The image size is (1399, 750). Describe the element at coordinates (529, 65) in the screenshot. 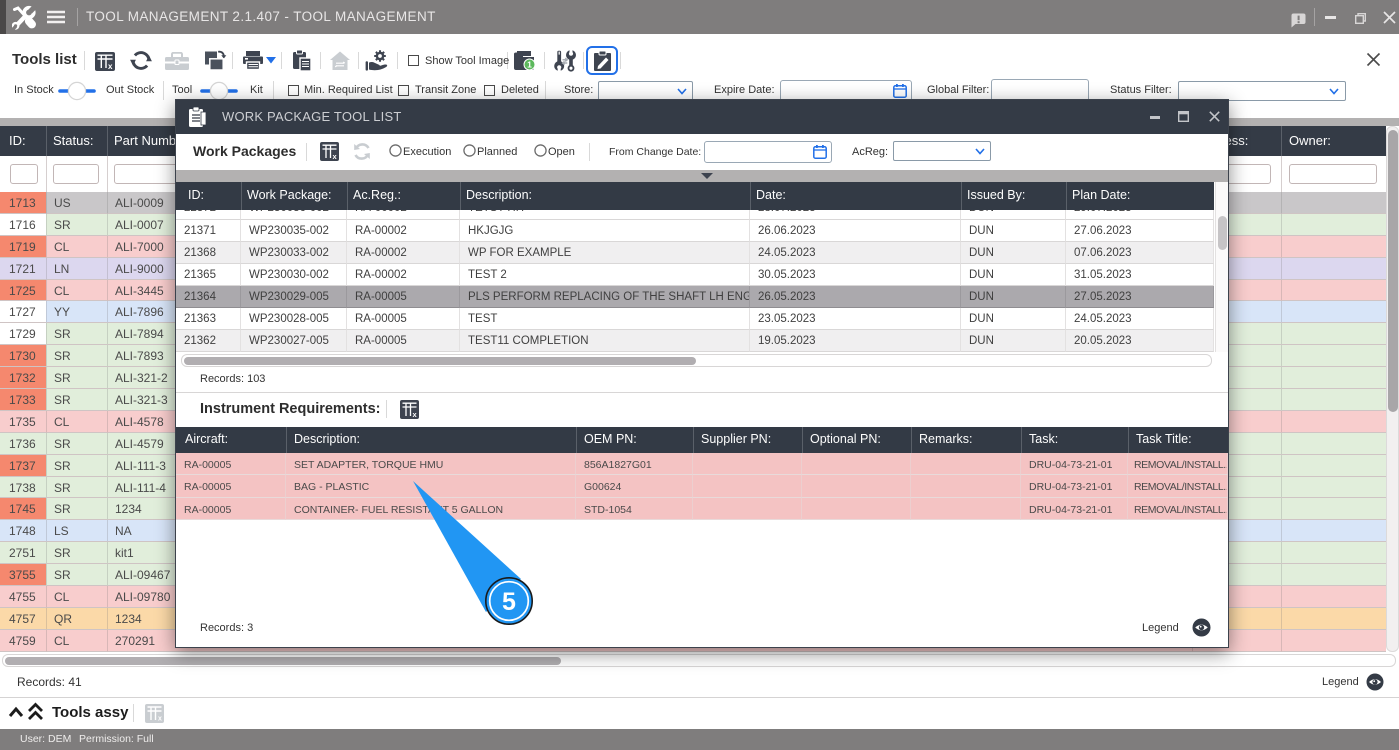

I see `svg-text: 1` at that location.